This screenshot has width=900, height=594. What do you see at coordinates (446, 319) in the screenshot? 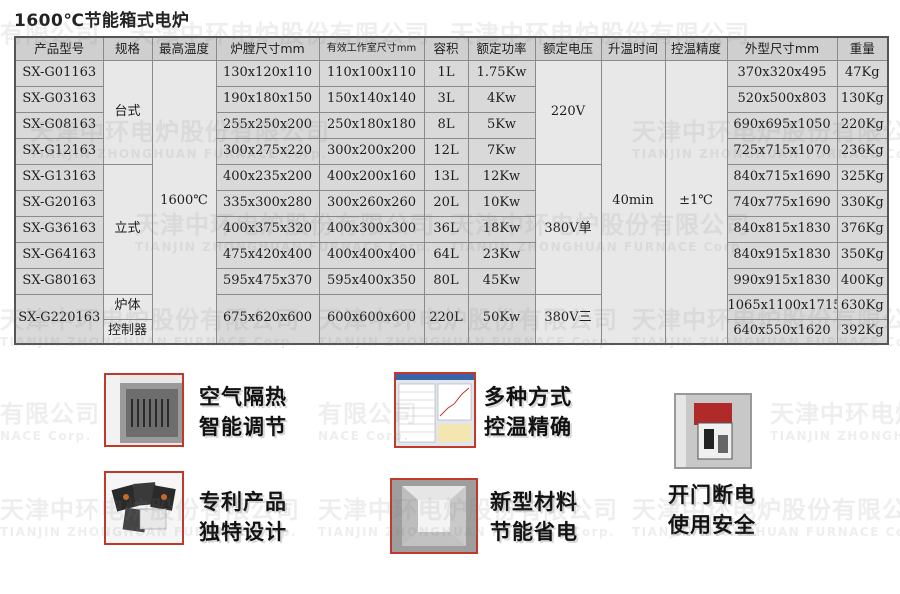
I see `volume-cell: 220L` at bounding box center [446, 319].